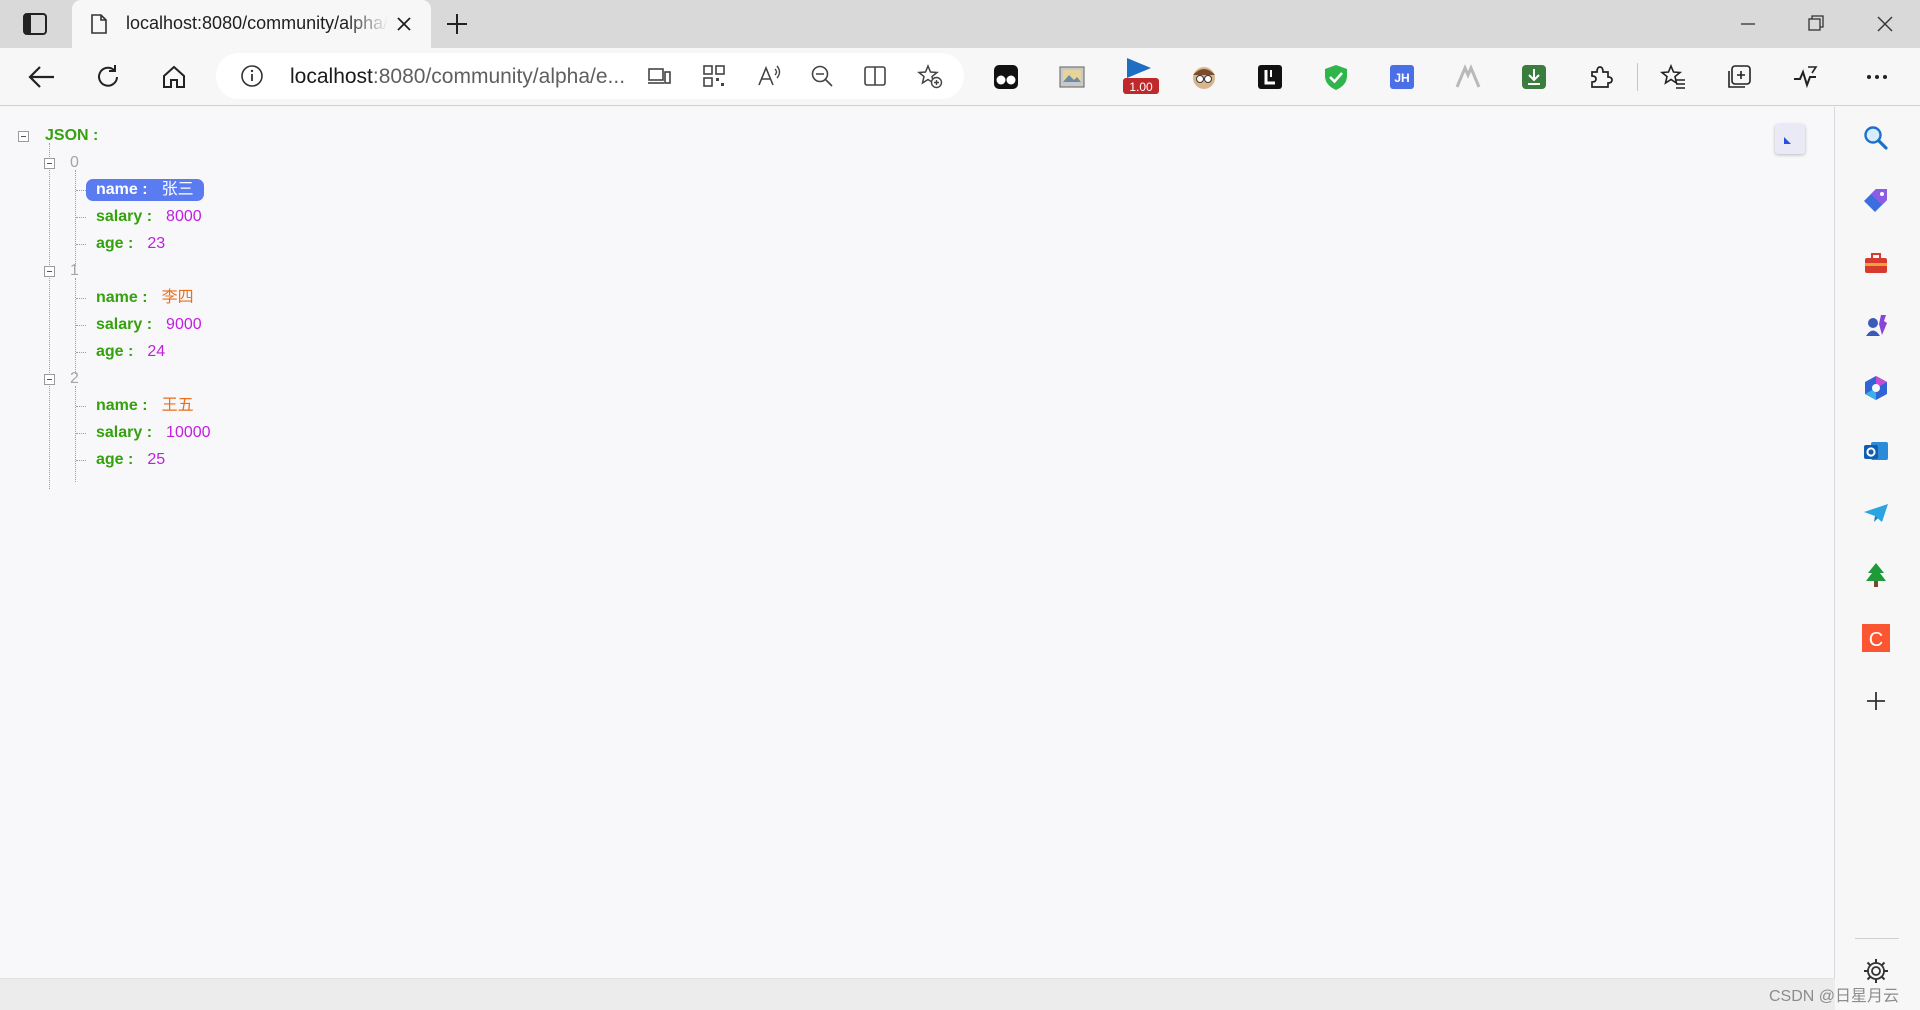  Describe the element at coordinates (156, 243) in the screenshot. I see `field-value-number: 23` at that location.